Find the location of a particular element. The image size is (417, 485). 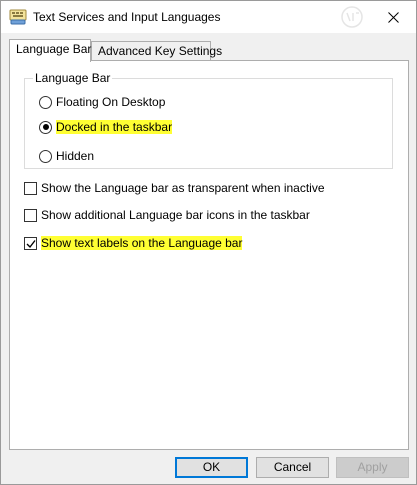

ok-button: OK is located at coordinates (211, 467).